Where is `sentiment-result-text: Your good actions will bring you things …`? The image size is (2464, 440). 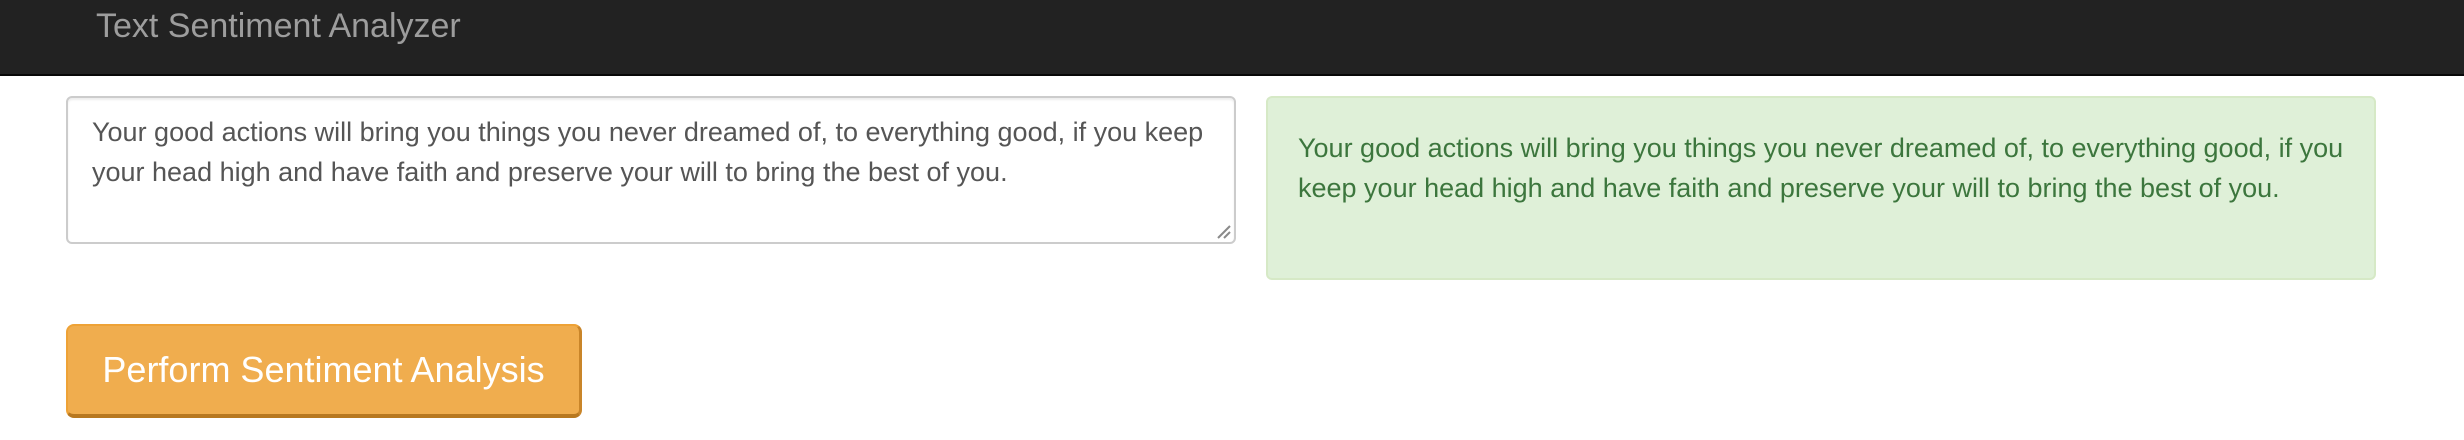
sentiment-result-text: Your good actions will bring you things … is located at coordinates (1821, 168).